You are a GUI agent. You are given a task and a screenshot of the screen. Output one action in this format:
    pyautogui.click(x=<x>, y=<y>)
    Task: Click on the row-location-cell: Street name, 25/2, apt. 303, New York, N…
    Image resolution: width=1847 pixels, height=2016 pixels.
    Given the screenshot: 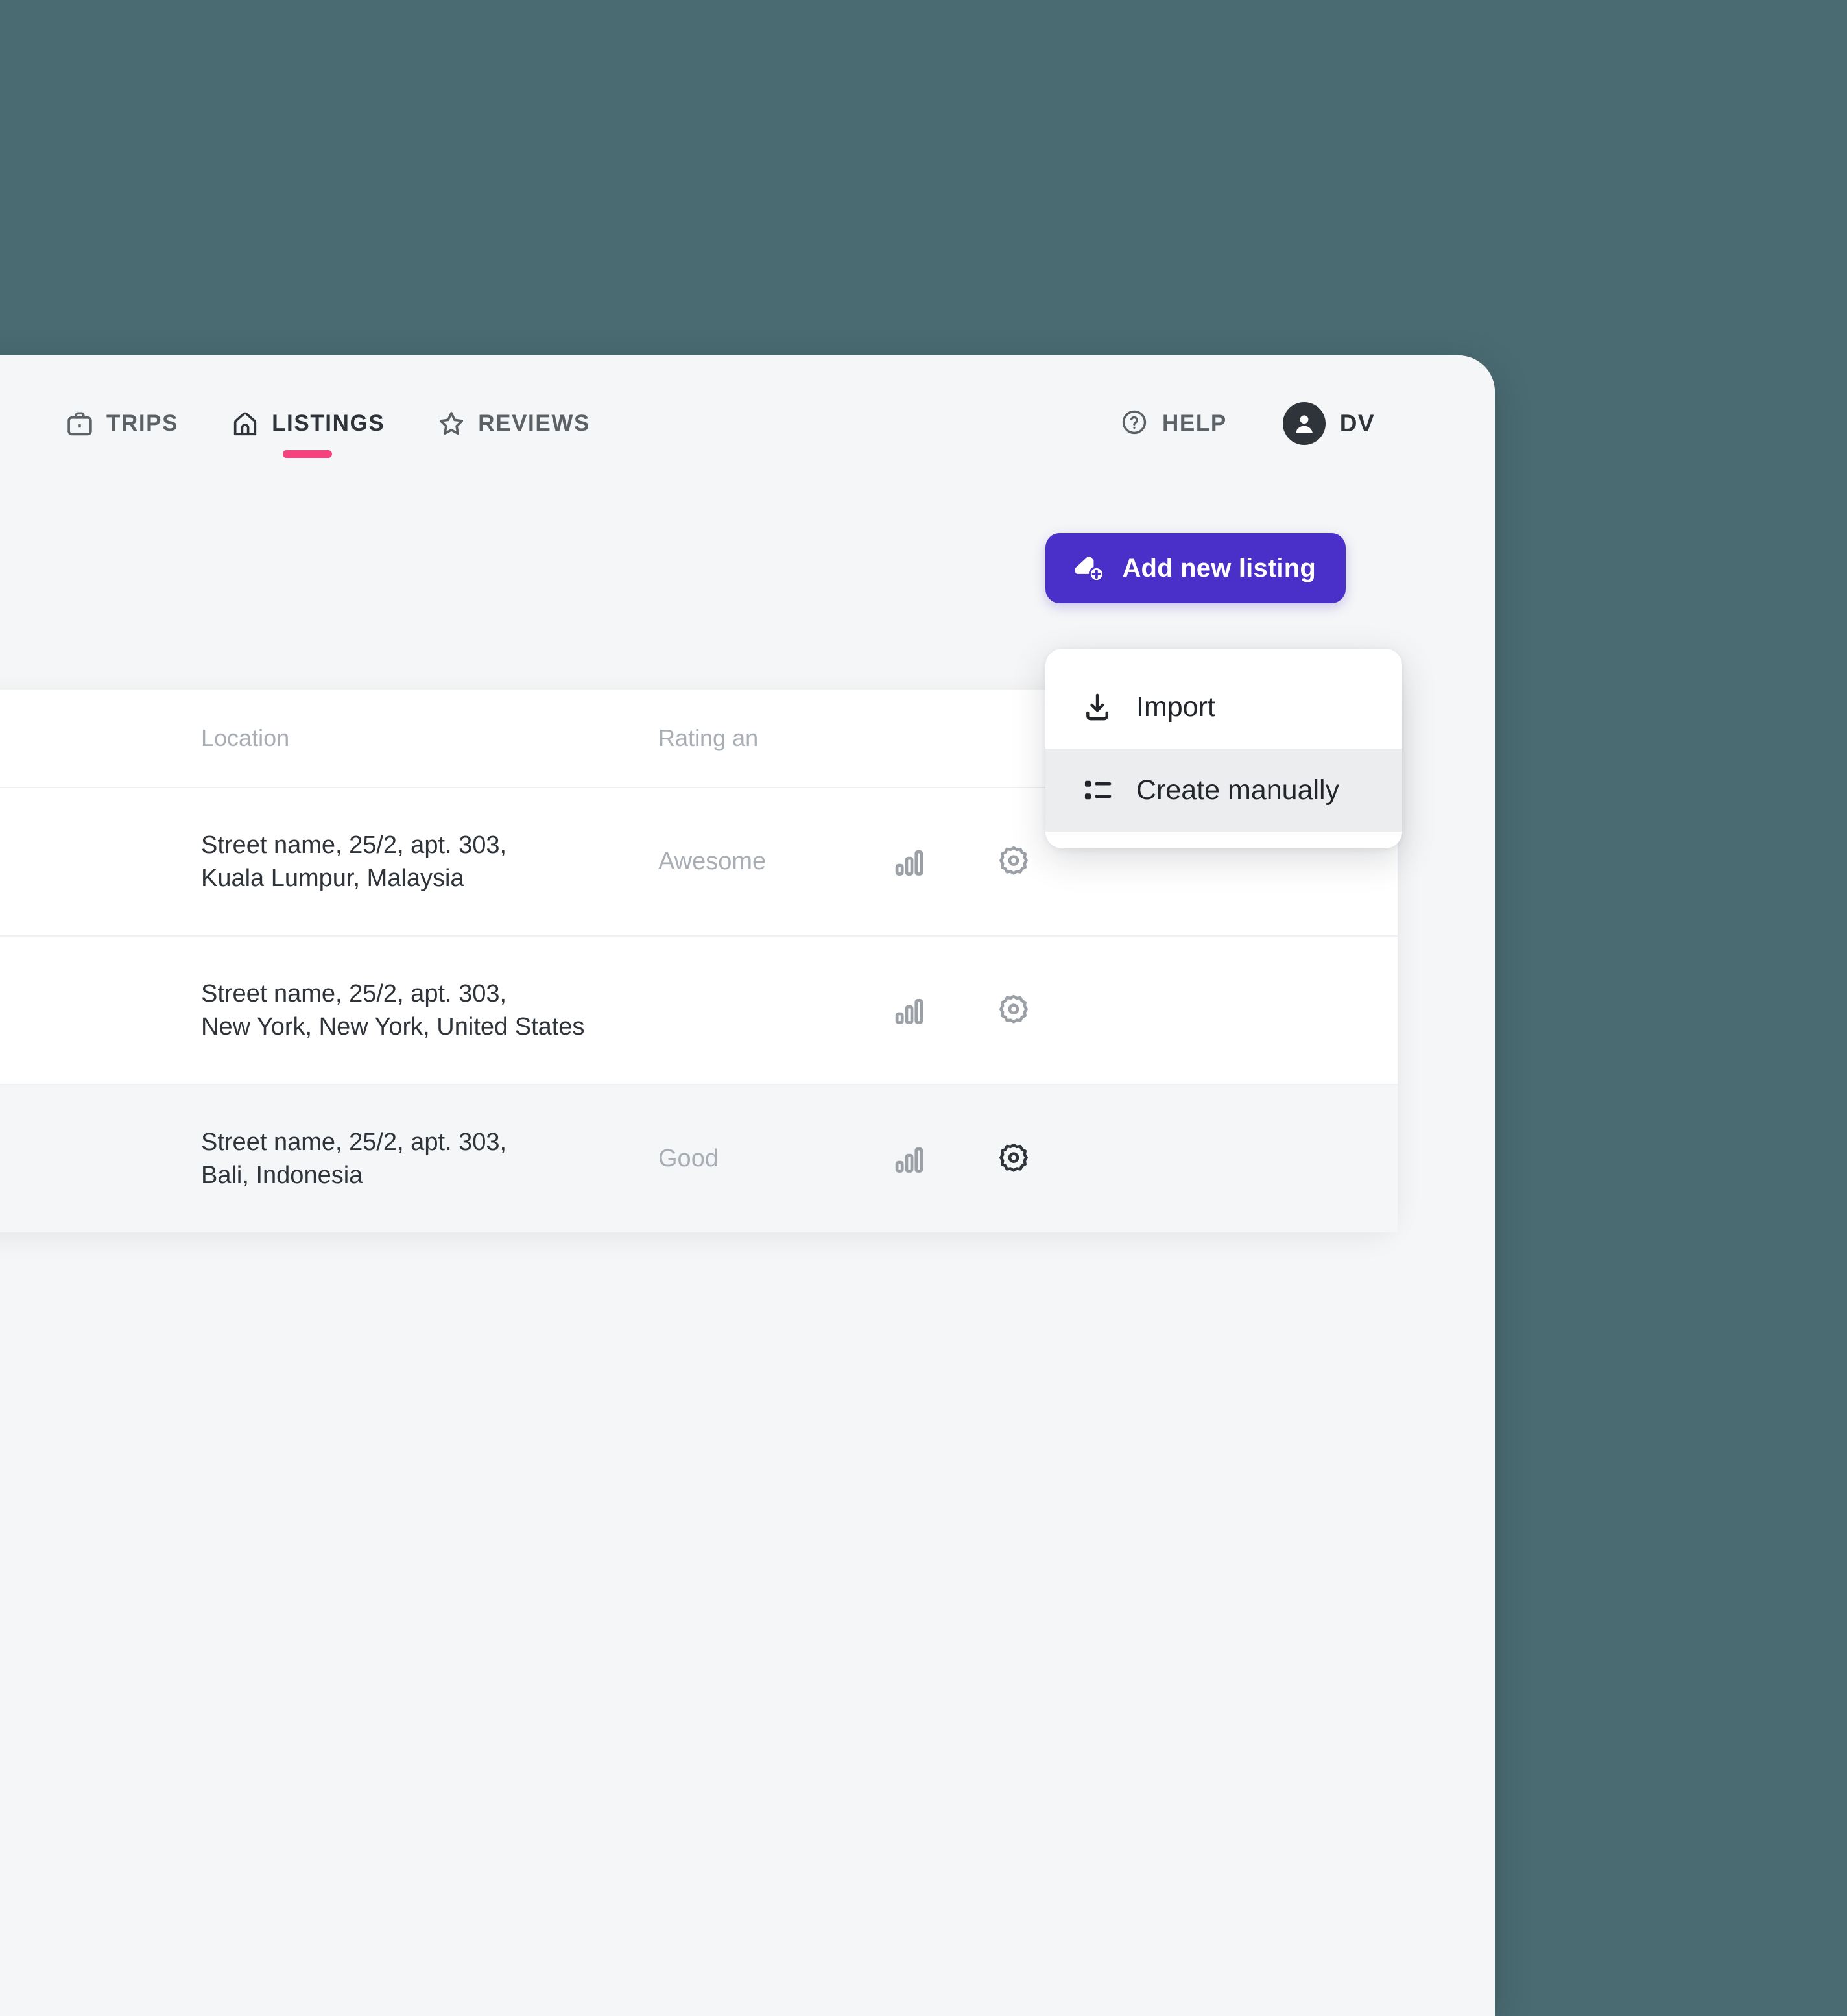 What is the action you would take?
    pyautogui.click(x=429, y=1011)
    